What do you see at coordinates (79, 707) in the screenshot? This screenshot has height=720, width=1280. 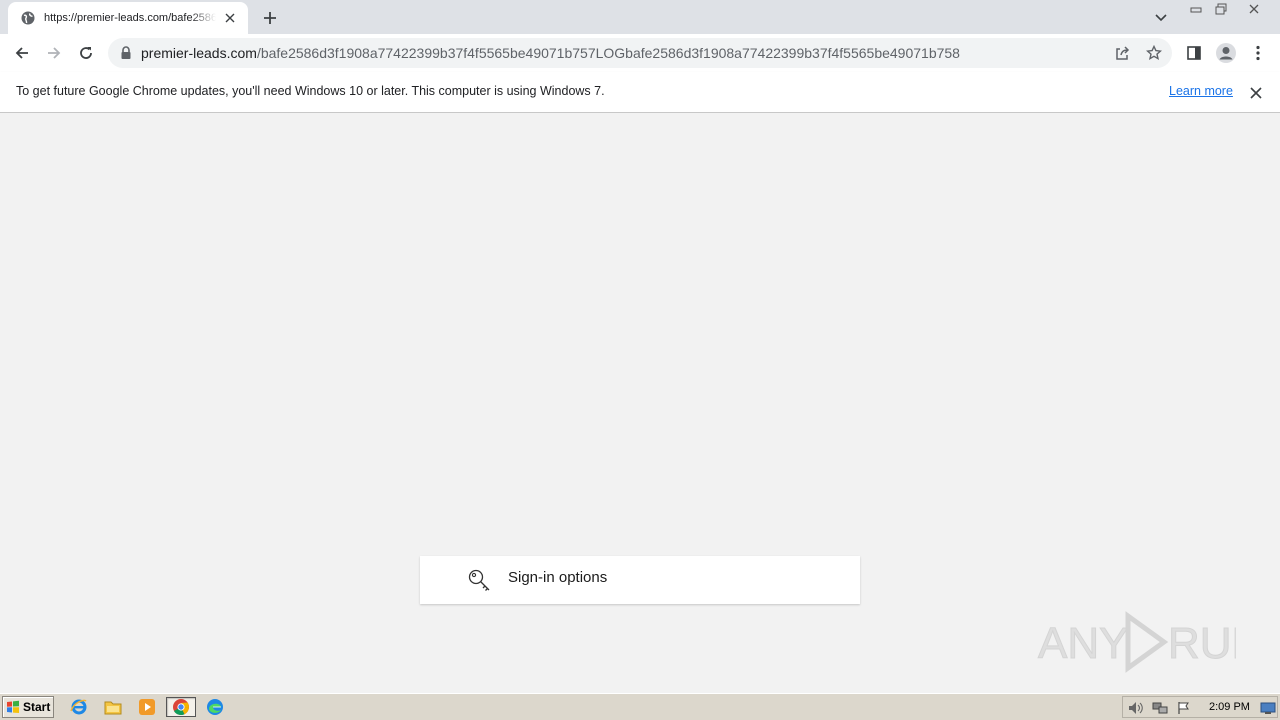 I see `internet-explorer-icon` at bounding box center [79, 707].